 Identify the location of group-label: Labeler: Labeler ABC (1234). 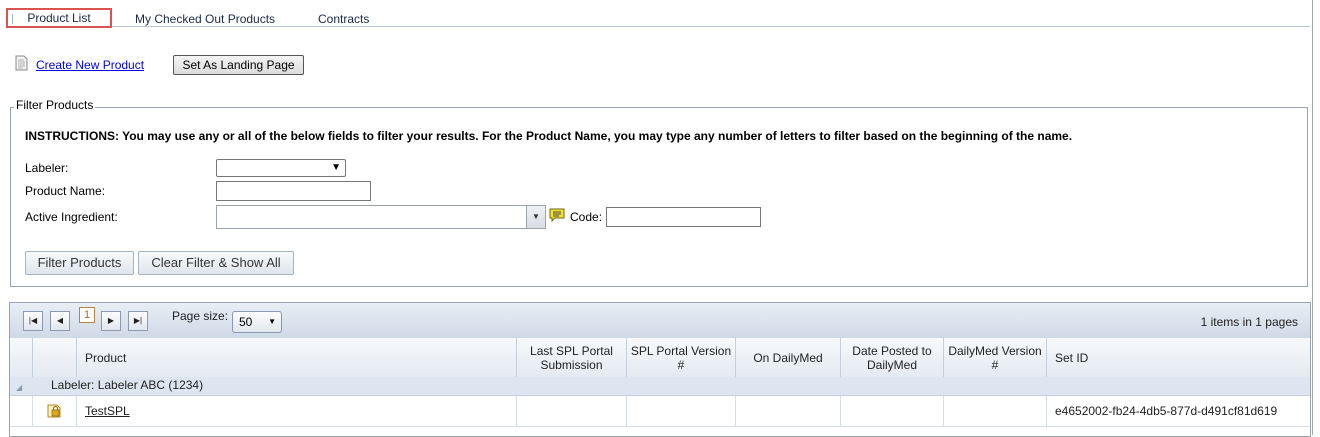
(127, 385).